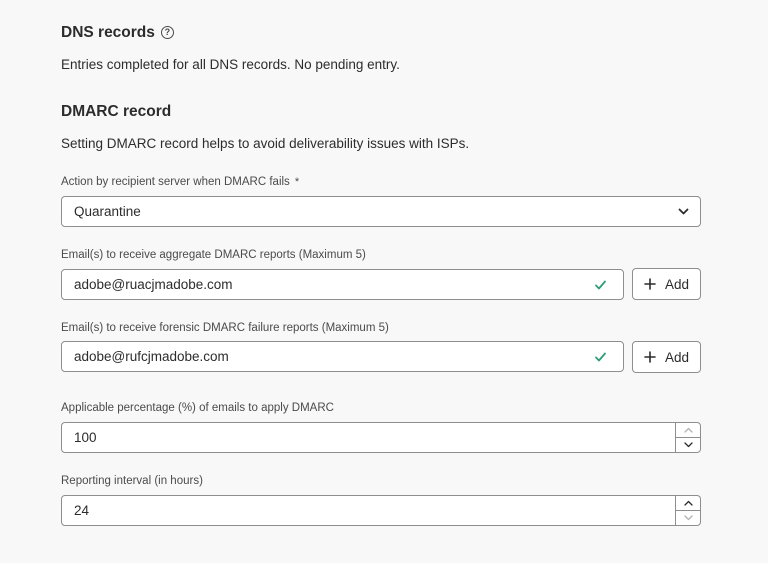 The image size is (768, 563). What do you see at coordinates (151, 356) in the screenshot?
I see `forensic-email-value: adobe@rufcjmadobe.com` at bounding box center [151, 356].